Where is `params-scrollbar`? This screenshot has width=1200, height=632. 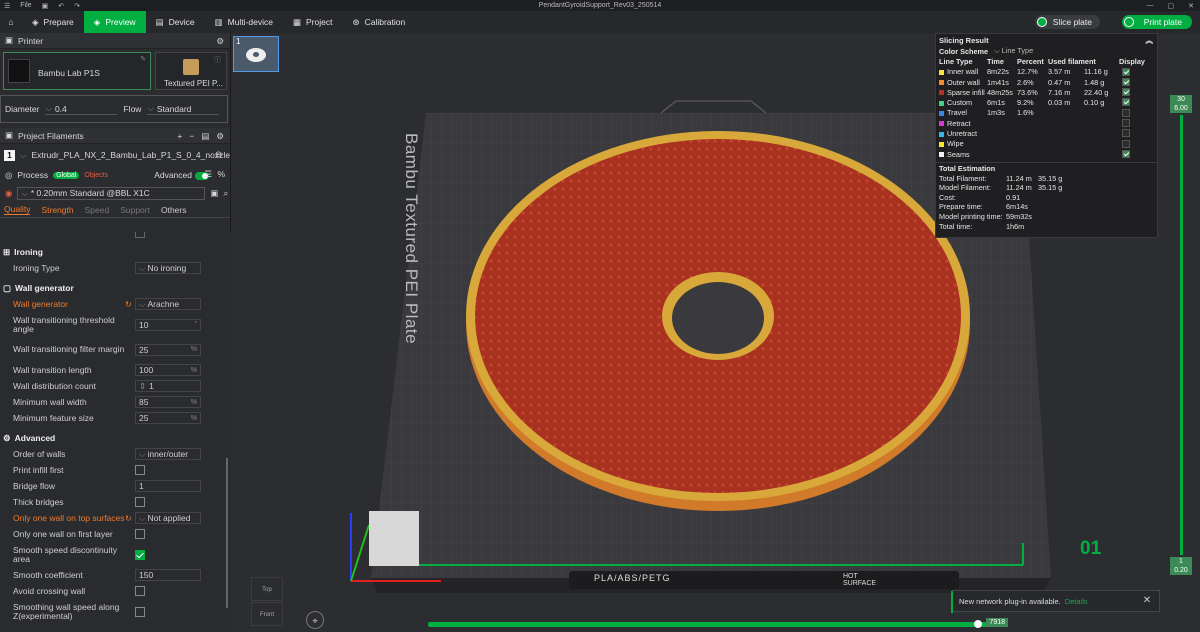
params-scrollbar is located at coordinates (227, 533).